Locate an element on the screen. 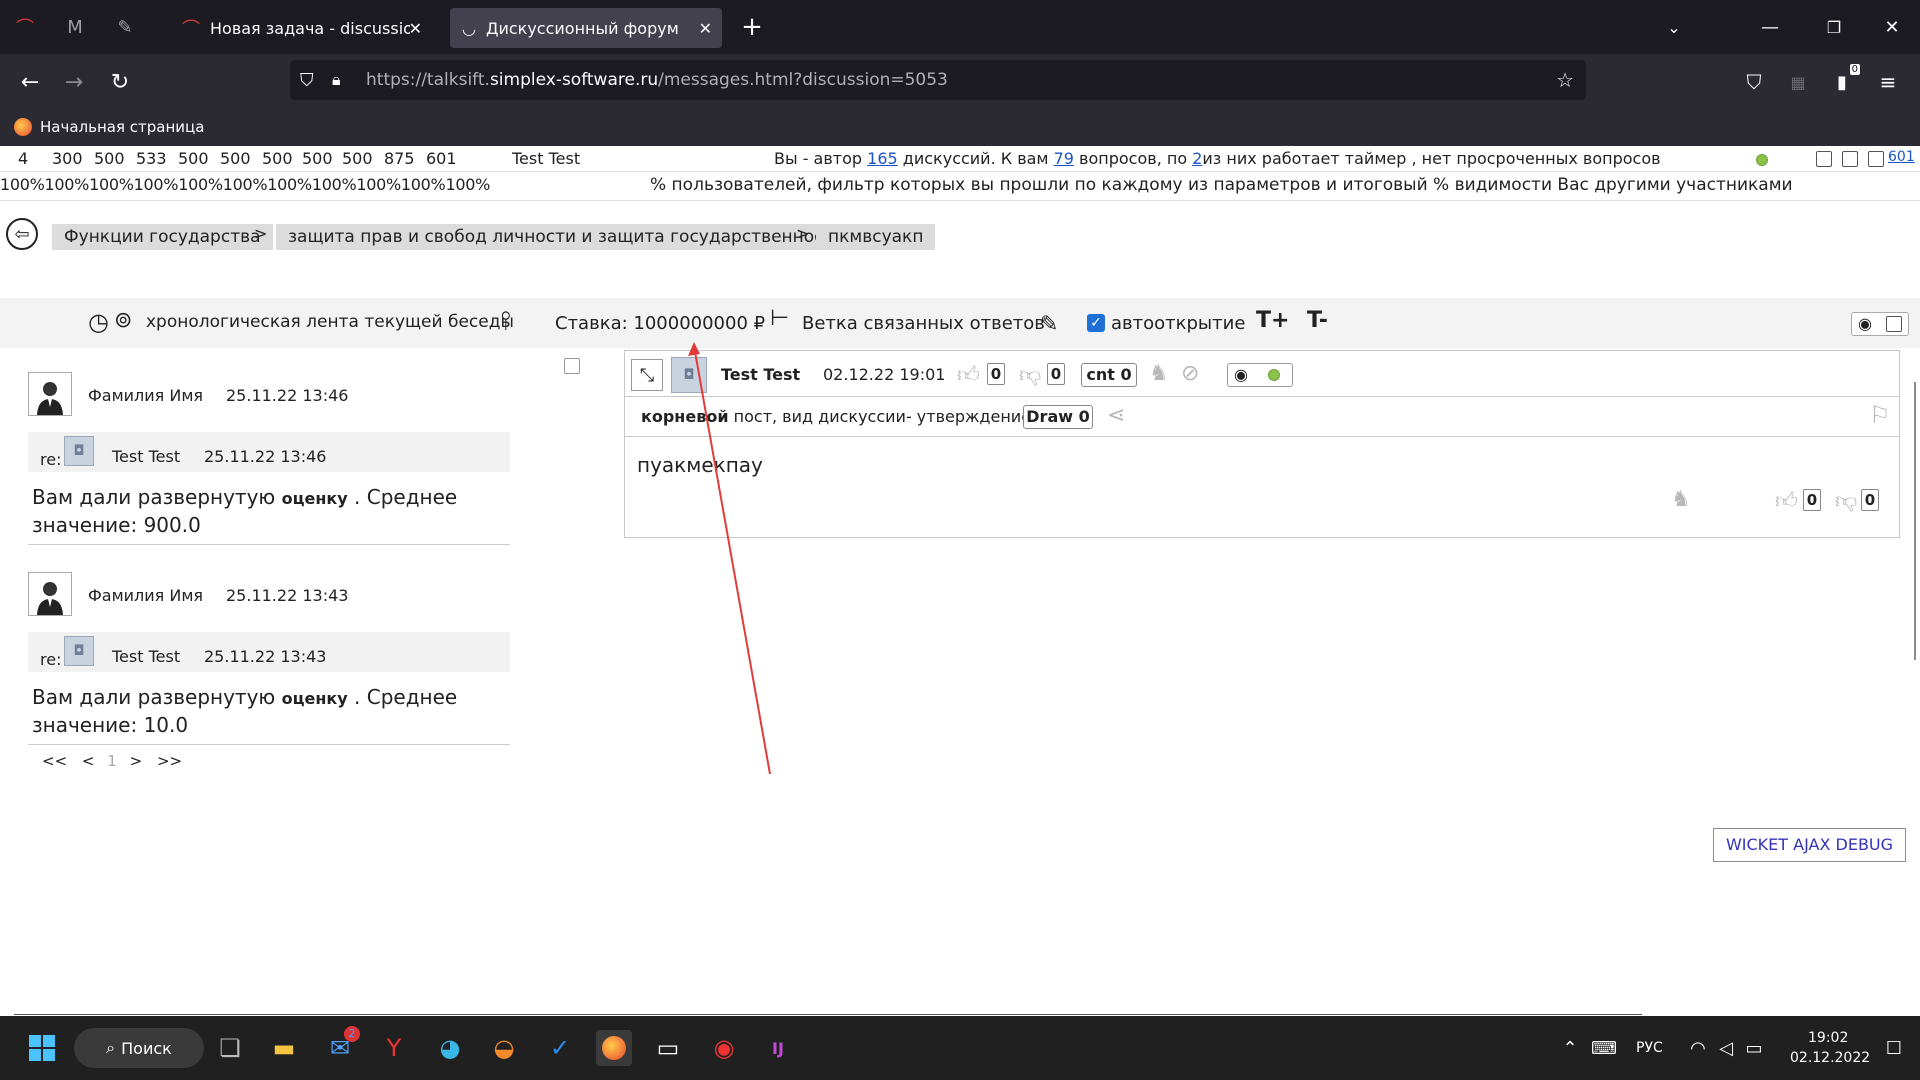 The height and width of the screenshot is (1080, 1920). reload-button: ↻ is located at coordinates (120, 82).